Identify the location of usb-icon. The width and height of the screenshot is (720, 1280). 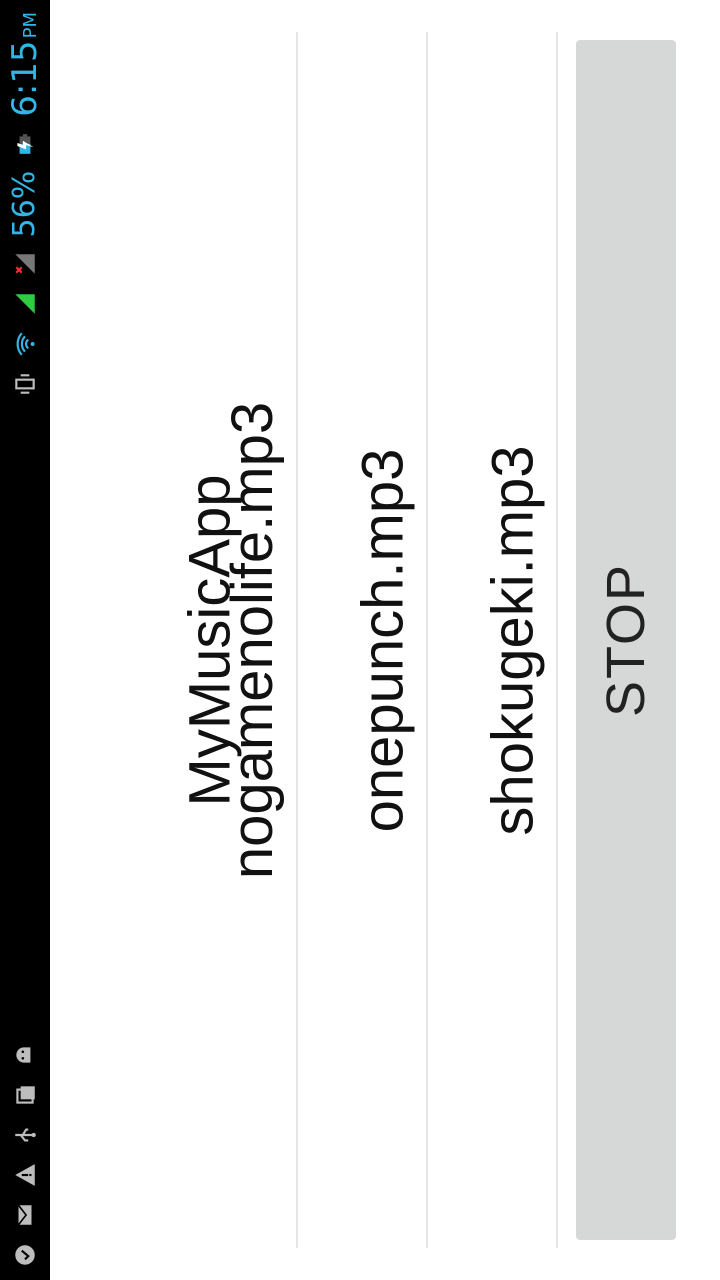
(25, 1135).